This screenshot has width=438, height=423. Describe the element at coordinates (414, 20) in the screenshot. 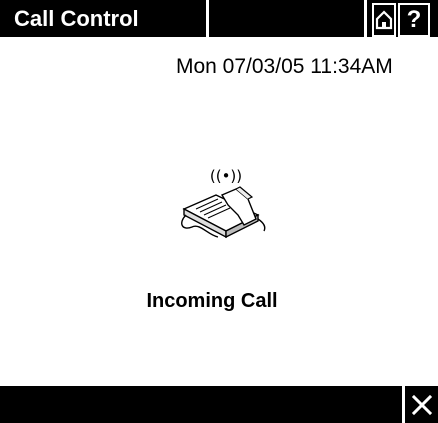

I see `help-button: ?` at that location.